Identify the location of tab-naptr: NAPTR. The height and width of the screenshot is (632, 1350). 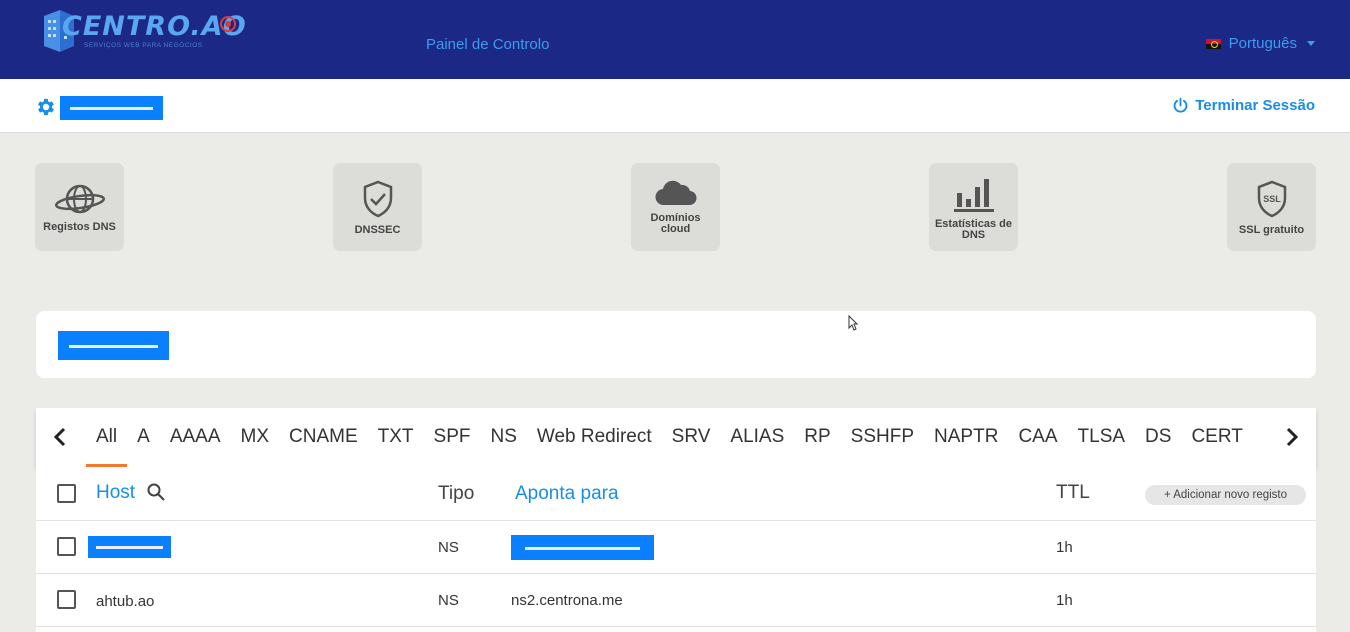
(966, 437).